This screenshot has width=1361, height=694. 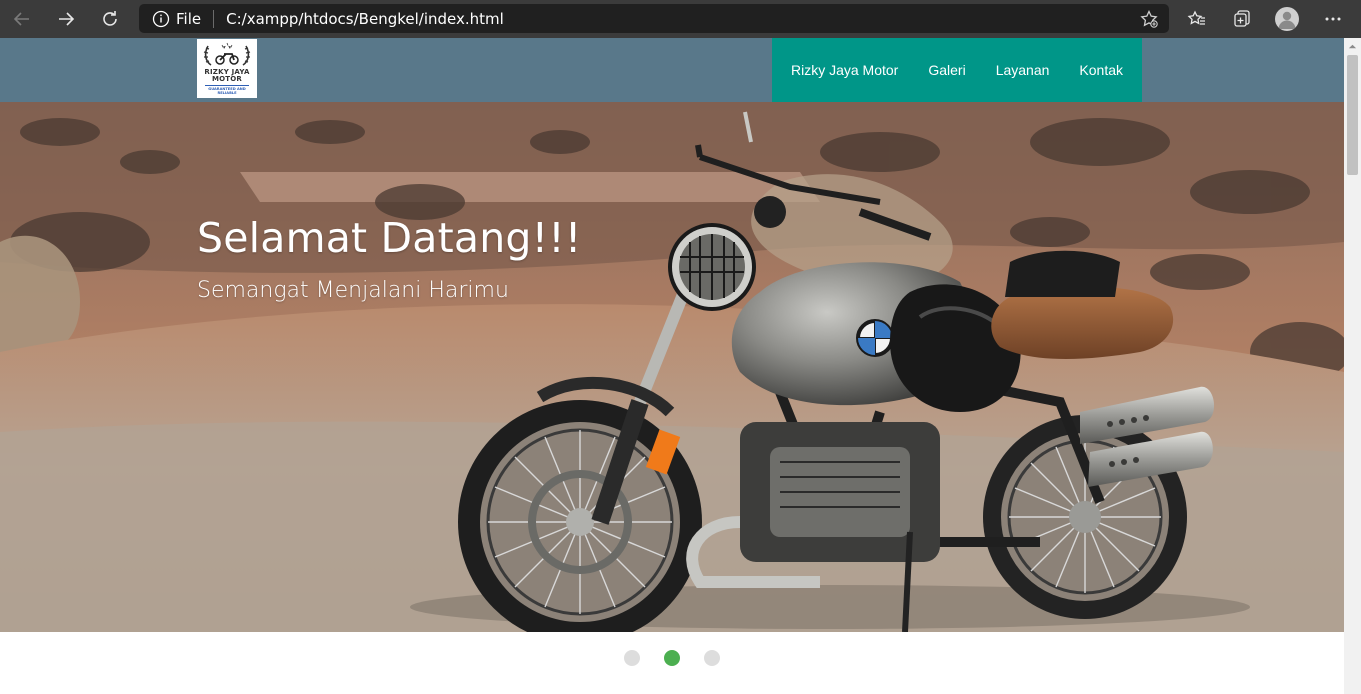 What do you see at coordinates (844, 70) in the screenshot?
I see `menu-item-home: Rizky Jaya Motor` at bounding box center [844, 70].